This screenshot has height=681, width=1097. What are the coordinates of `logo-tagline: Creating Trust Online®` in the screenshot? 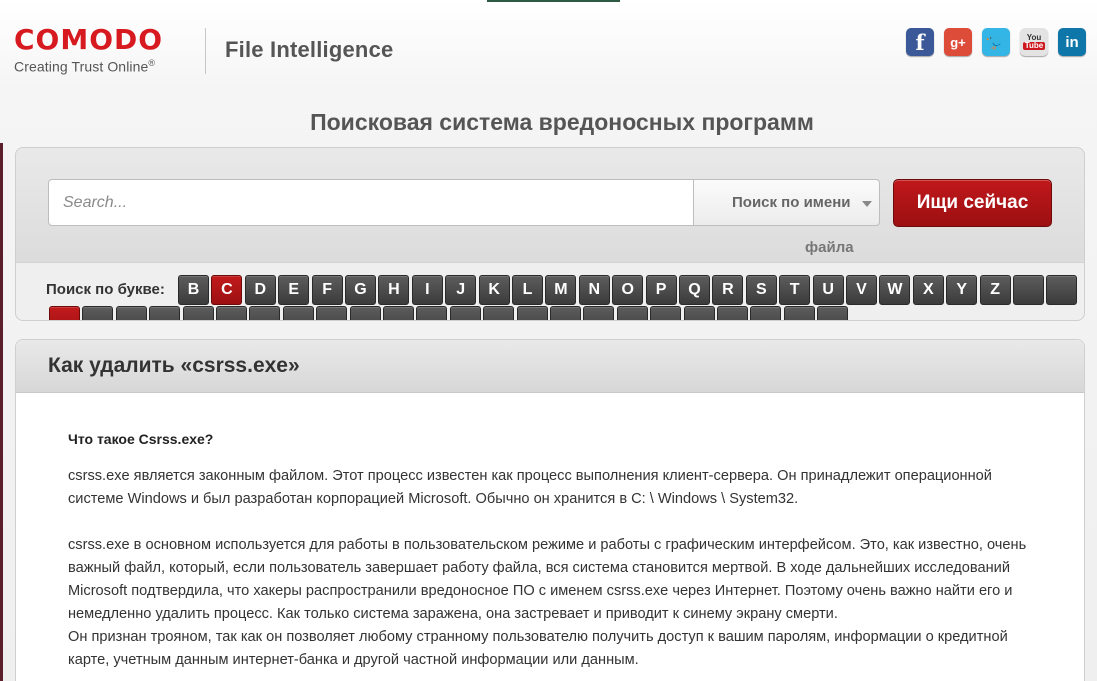 It's located at (85, 66).